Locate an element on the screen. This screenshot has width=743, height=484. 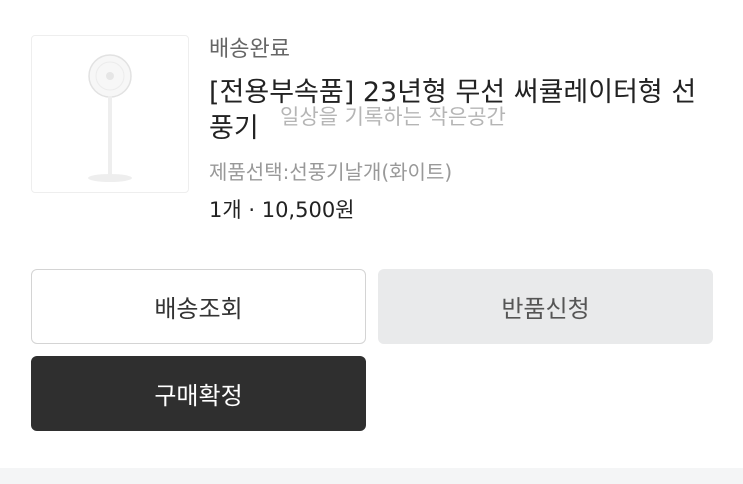
blog-watermark: 일상을 기록하는 작은공간 is located at coordinates (393, 117).